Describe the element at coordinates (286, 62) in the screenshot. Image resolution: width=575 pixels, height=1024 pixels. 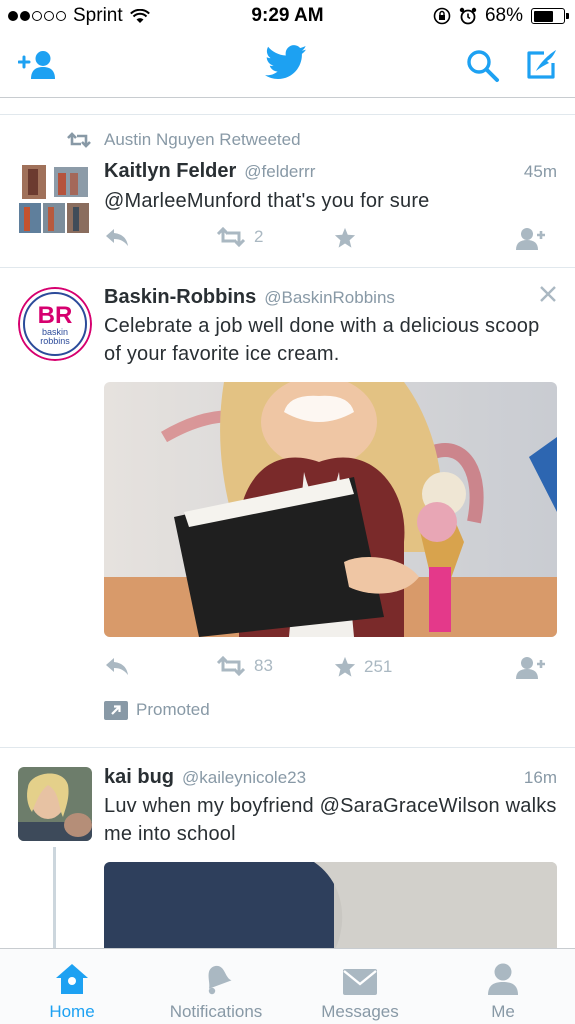
I see `twitter-bird-icon` at that location.